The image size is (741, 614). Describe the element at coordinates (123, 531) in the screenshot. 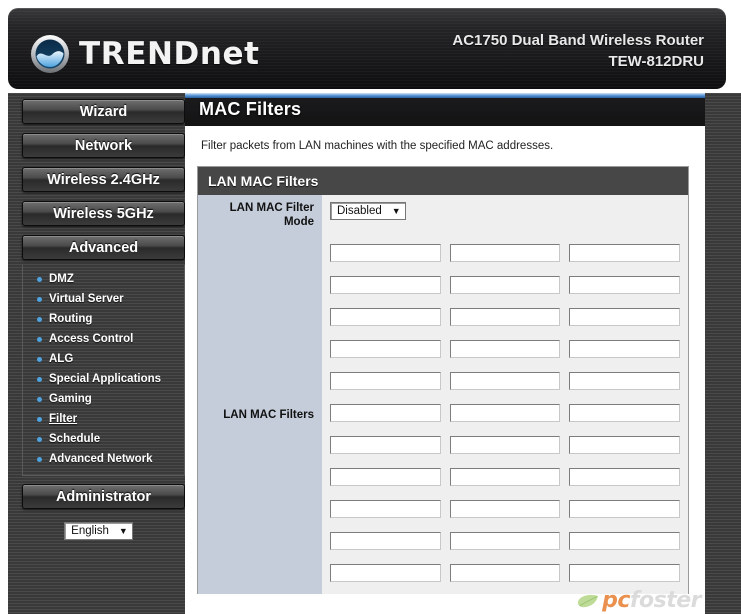

I see `chevron-down-icon: ▼` at that location.